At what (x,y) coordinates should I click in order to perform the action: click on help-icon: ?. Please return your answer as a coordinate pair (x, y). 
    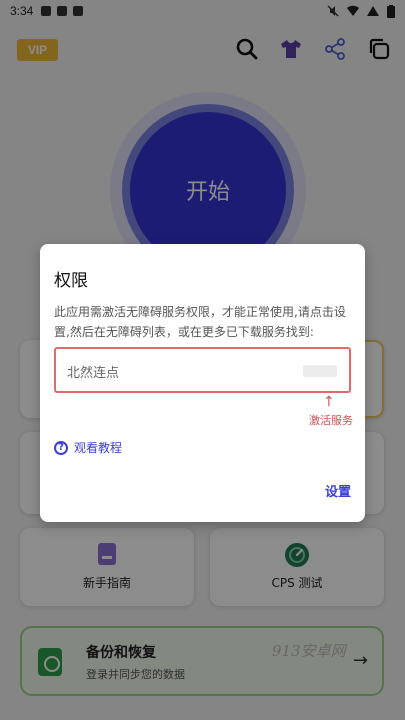
    Looking at the image, I should click on (61, 447).